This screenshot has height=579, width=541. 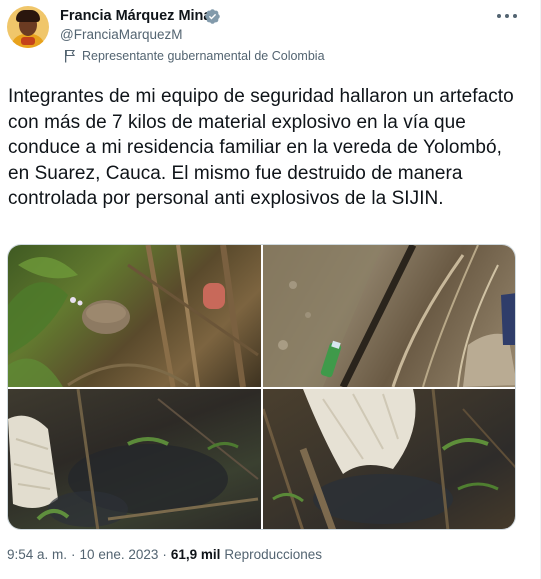 I want to click on more-options-icon, so click(x=507, y=16).